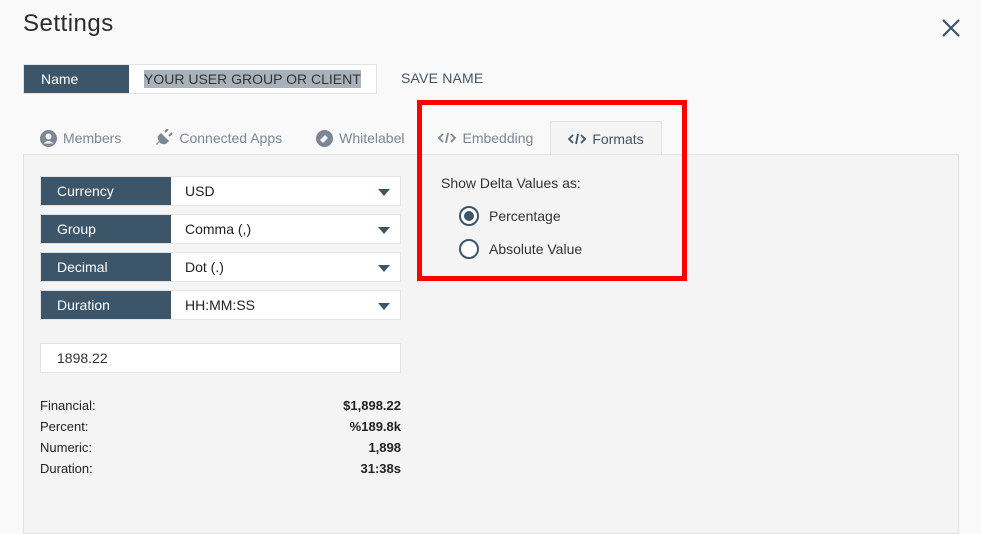  I want to click on select-label: Group, so click(106, 229).